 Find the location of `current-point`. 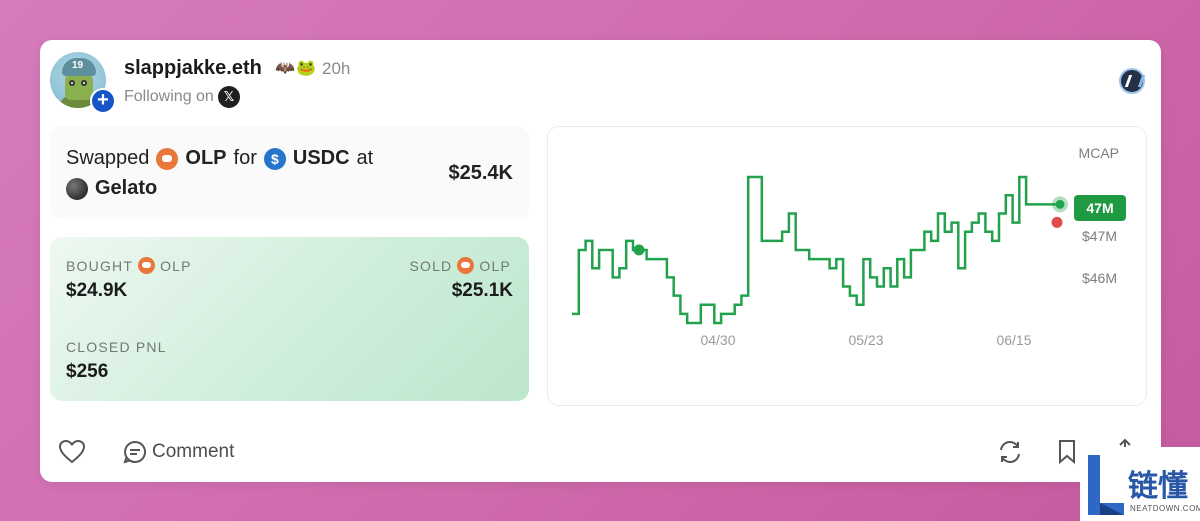

current-point is located at coordinates (1060, 204).